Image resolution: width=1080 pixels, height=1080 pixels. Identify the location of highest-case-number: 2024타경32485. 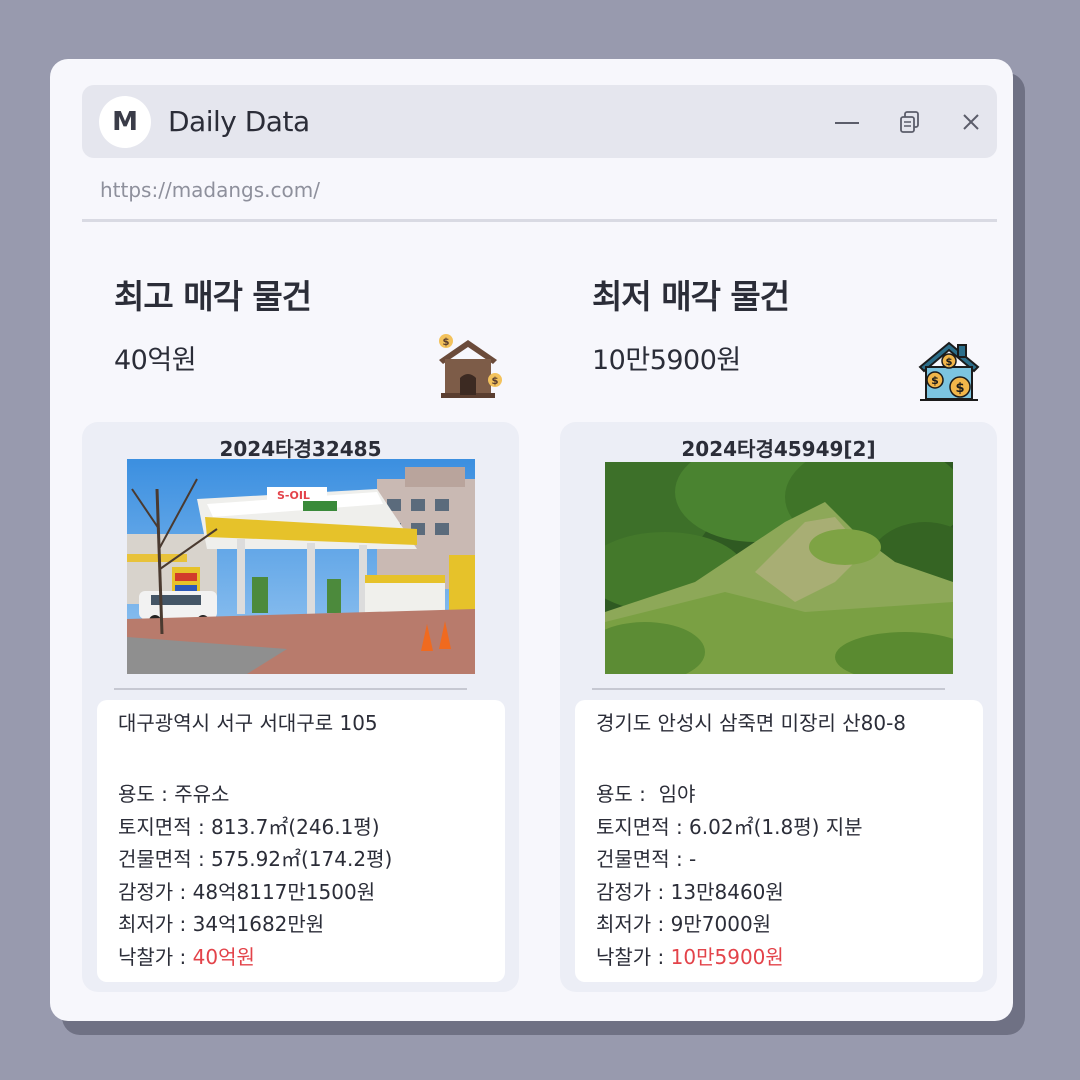
(300, 449).